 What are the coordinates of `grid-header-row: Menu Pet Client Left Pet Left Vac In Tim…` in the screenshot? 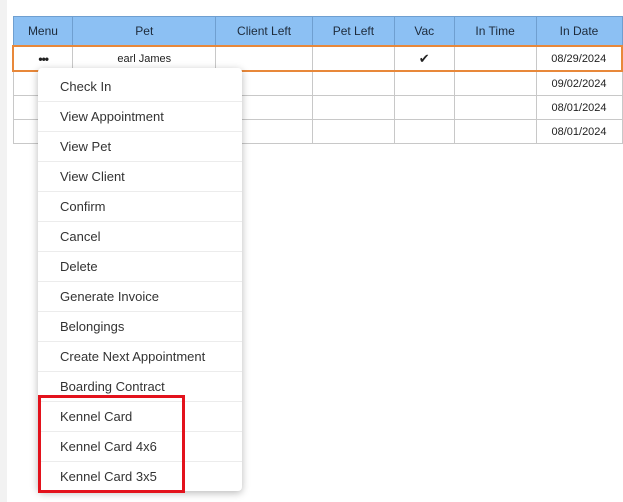 It's located at (317, 31).